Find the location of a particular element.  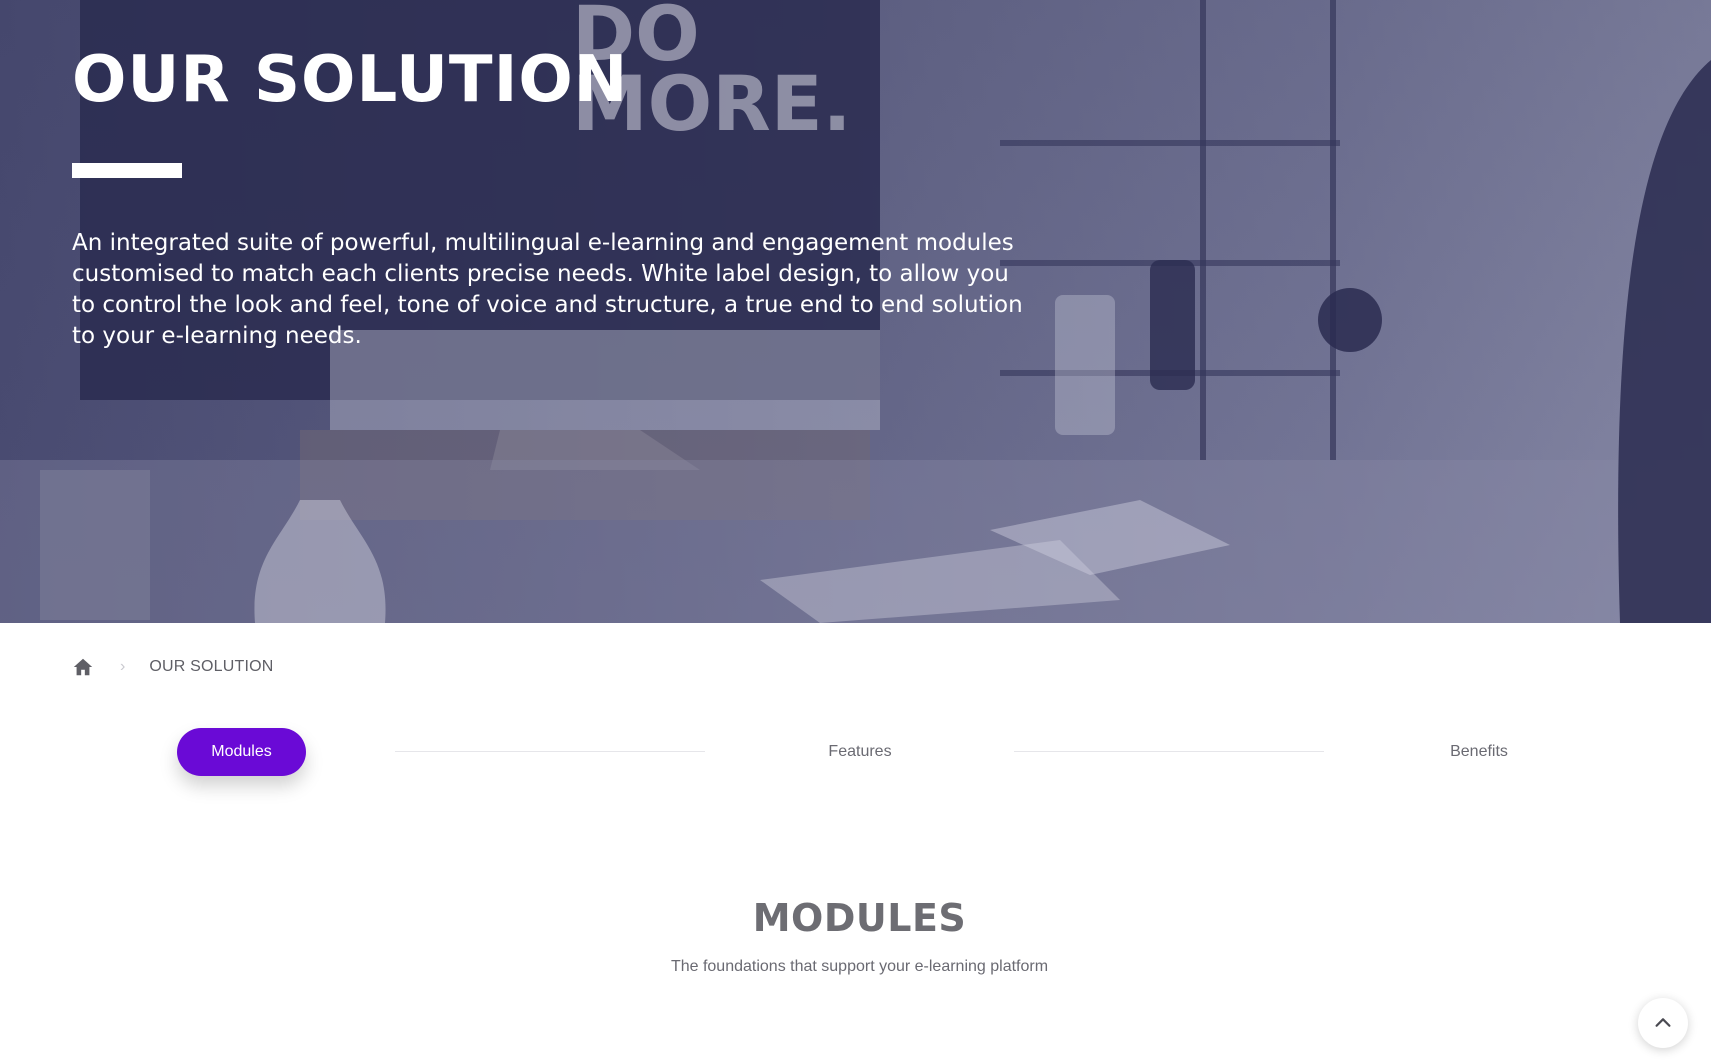

section-tabs: Modules Features Benefits is located at coordinates (855, 752).